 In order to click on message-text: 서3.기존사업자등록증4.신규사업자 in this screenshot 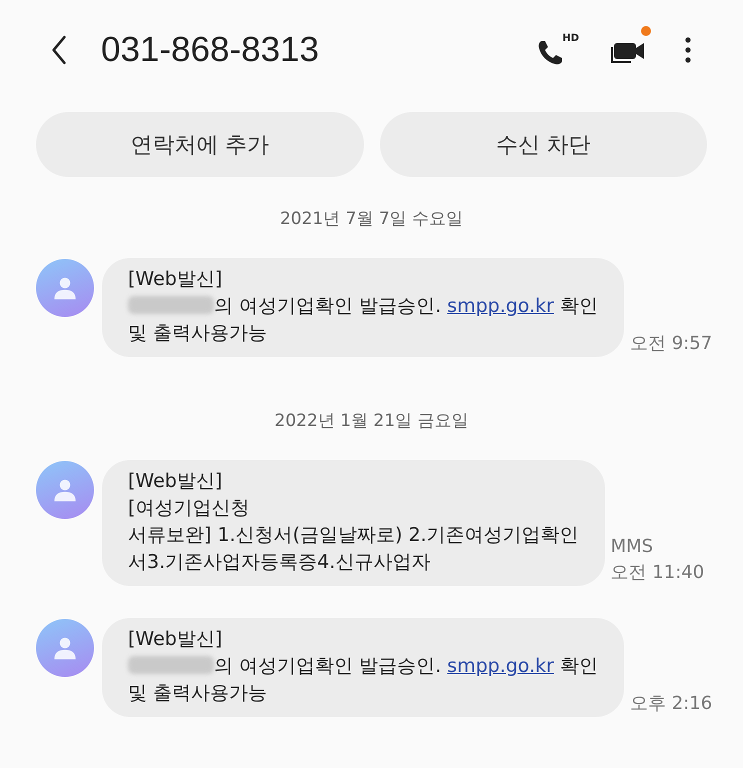, I will do `click(280, 562)`.